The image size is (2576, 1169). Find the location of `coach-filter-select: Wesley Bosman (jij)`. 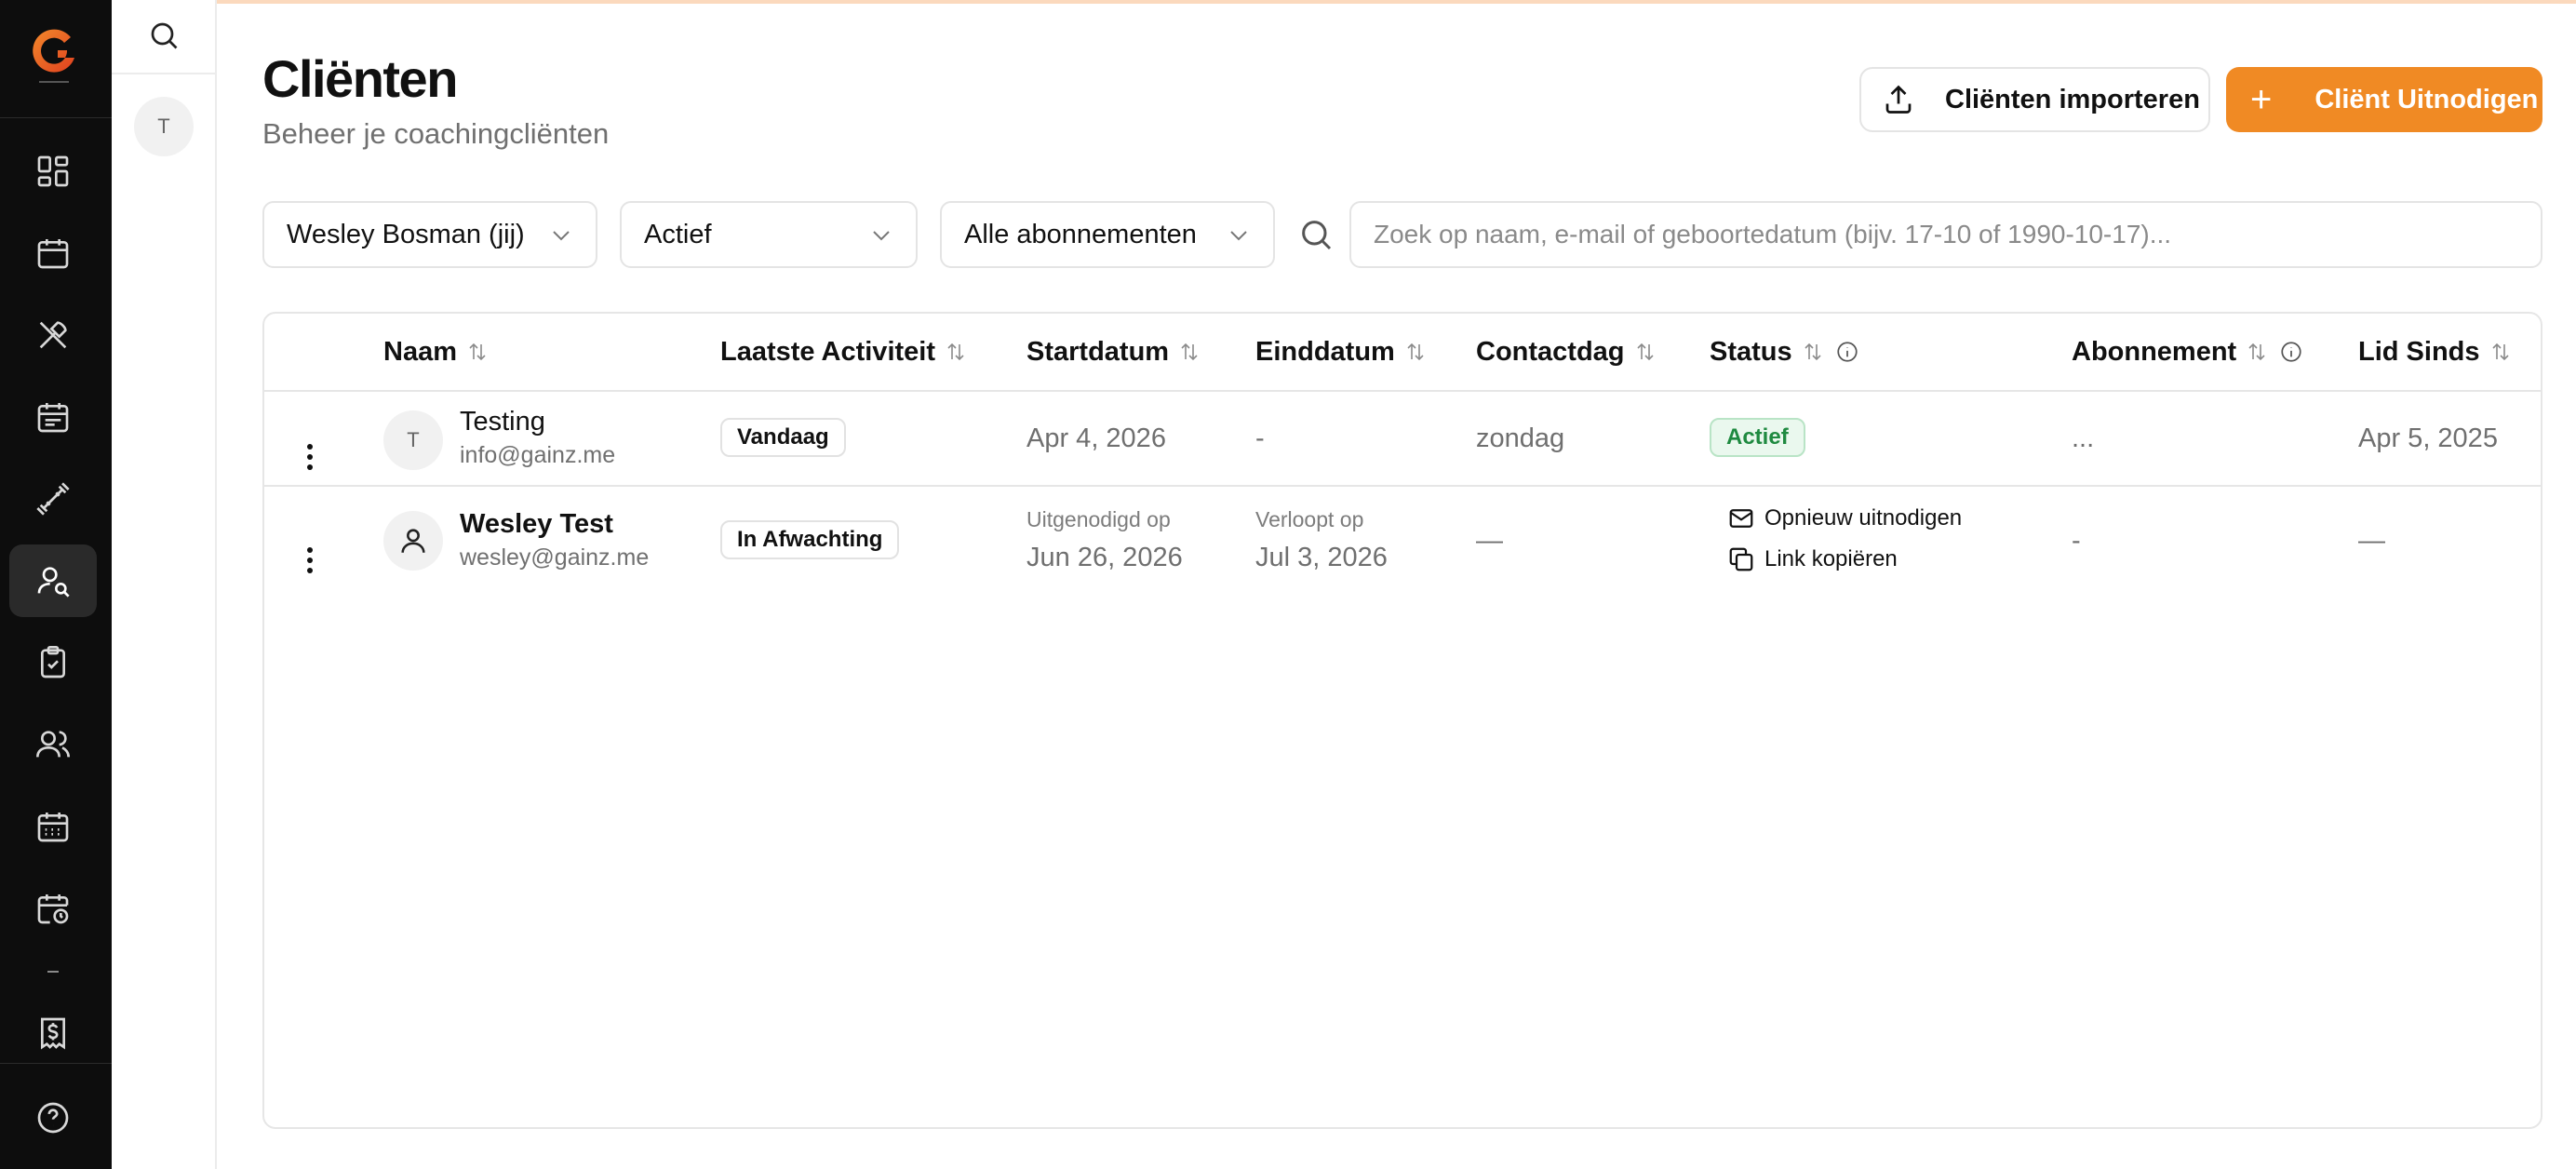

coach-filter-select: Wesley Bosman (jij) is located at coordinates (429, 234).